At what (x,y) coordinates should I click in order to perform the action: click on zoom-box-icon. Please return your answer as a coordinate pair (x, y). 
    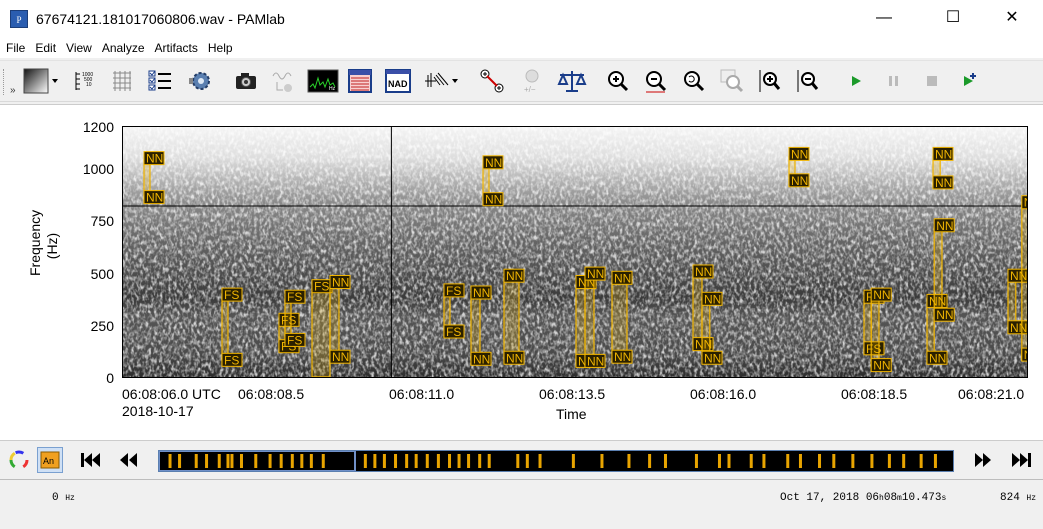
    Looking at the image, I should click on (732, 81).